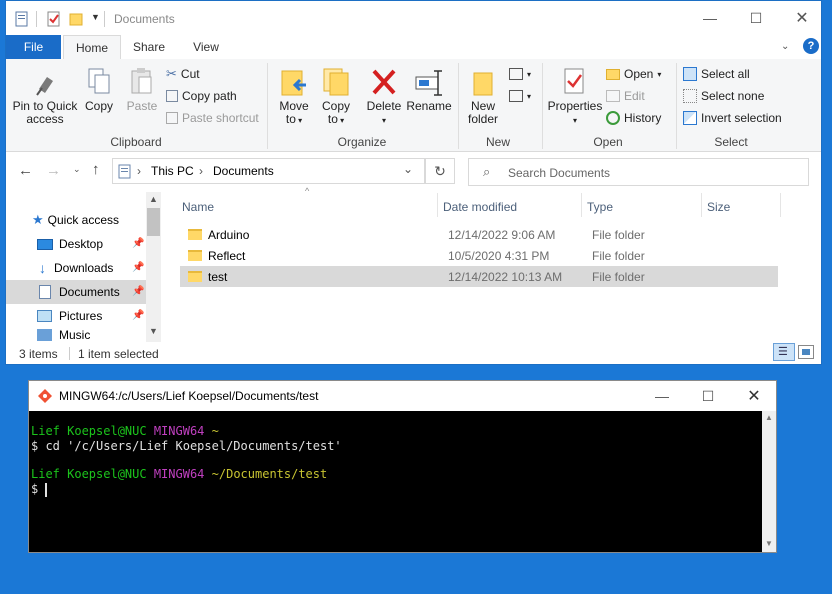 Image resolution: width=832 pixels, height=594 pixels. I want to click on history-button: History, so click(633, 118).